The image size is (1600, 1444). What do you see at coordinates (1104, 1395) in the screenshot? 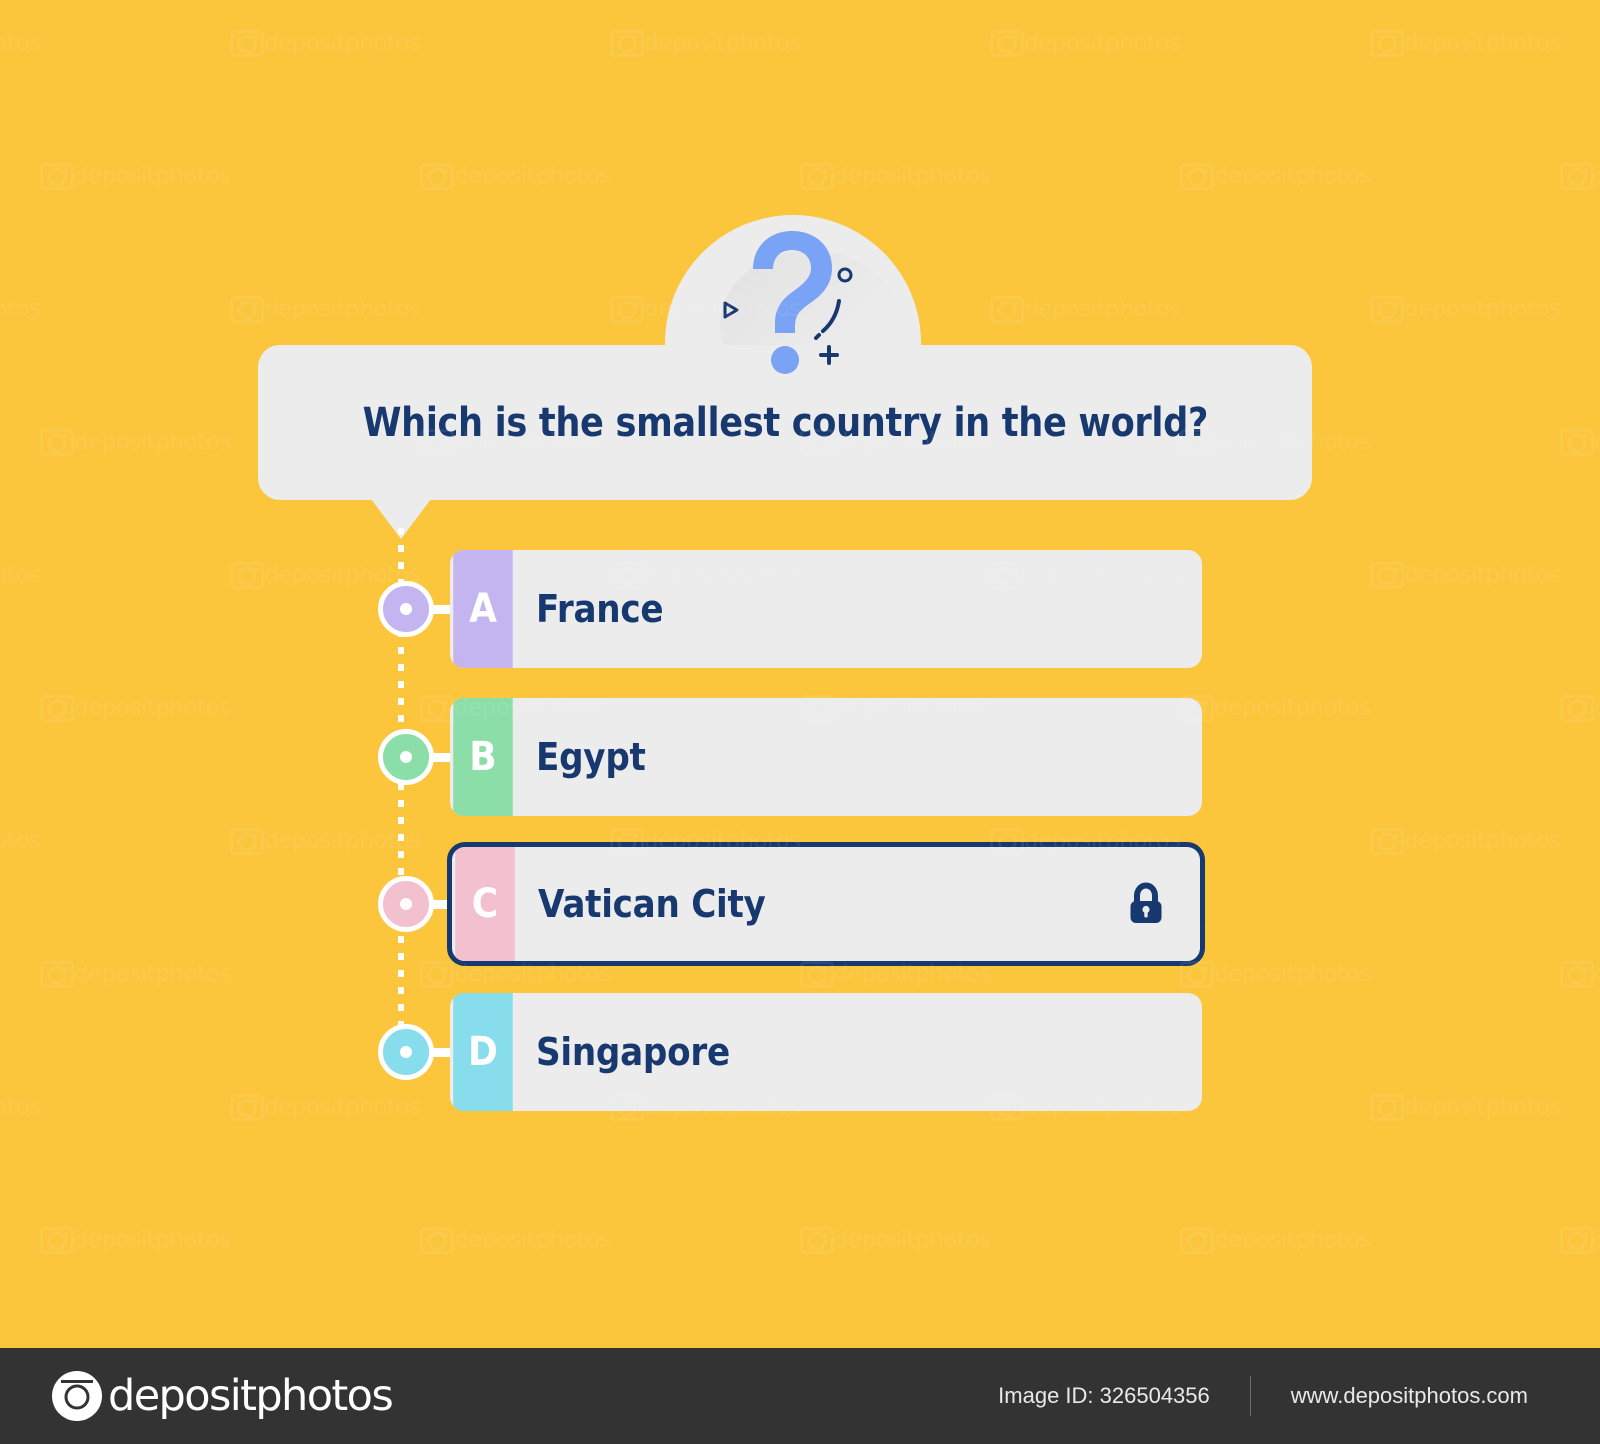
I see `image-id-text: Image ID: 326504356` at bounding box center [1104, 1395].